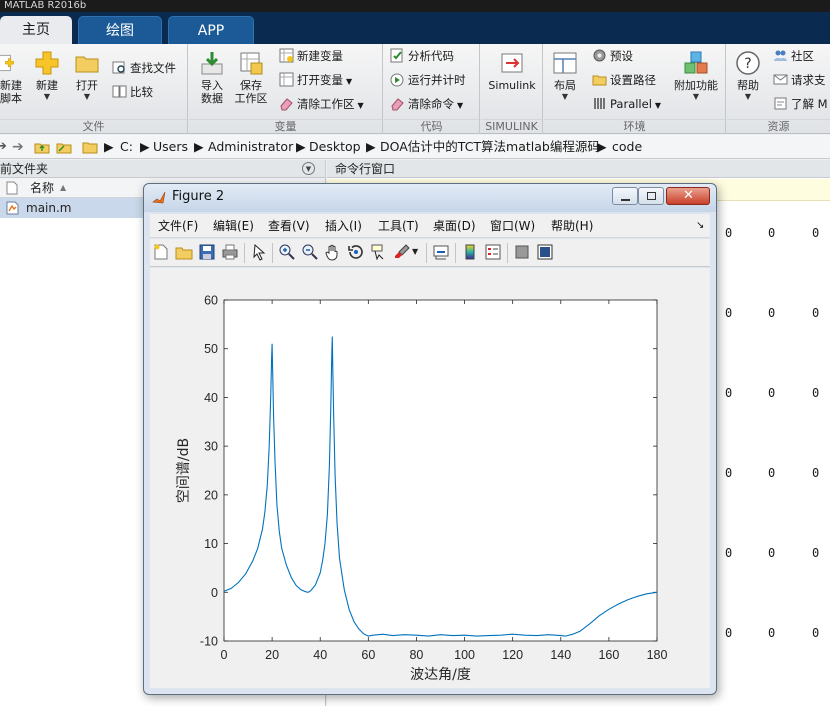 The height and width of the screenshot is (706, 830). What do you see at coordinates (512, 655) in the screenshot?
I see `x-tick-label: 120` at bounding box center [512, 655].